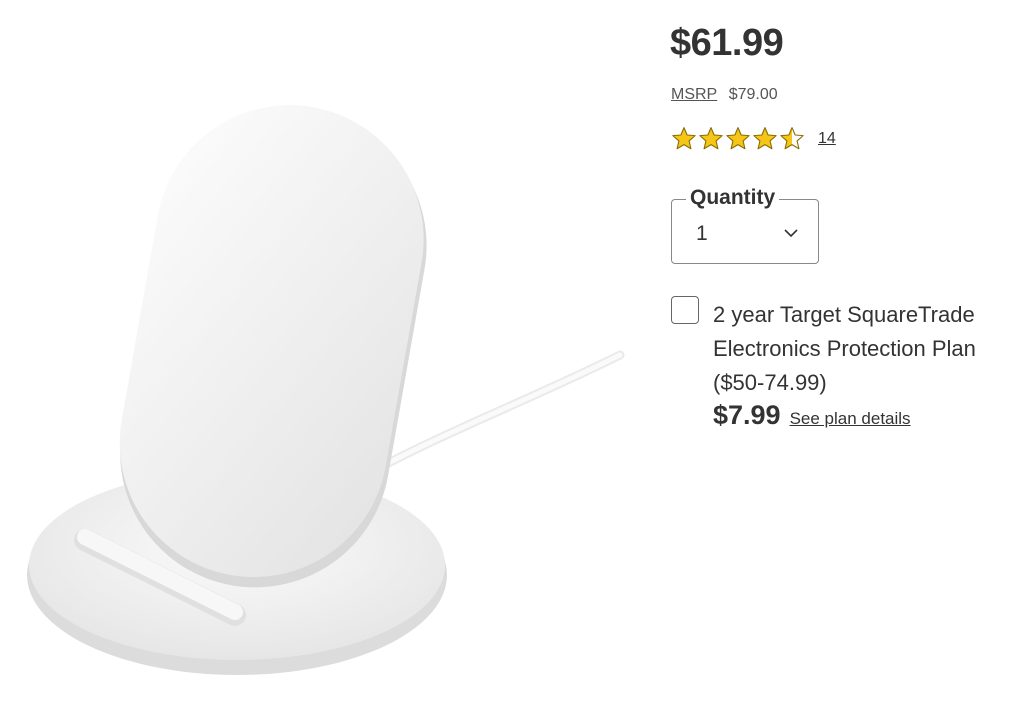  I want to click on protection-plan-checkbox, so click(685, 310).